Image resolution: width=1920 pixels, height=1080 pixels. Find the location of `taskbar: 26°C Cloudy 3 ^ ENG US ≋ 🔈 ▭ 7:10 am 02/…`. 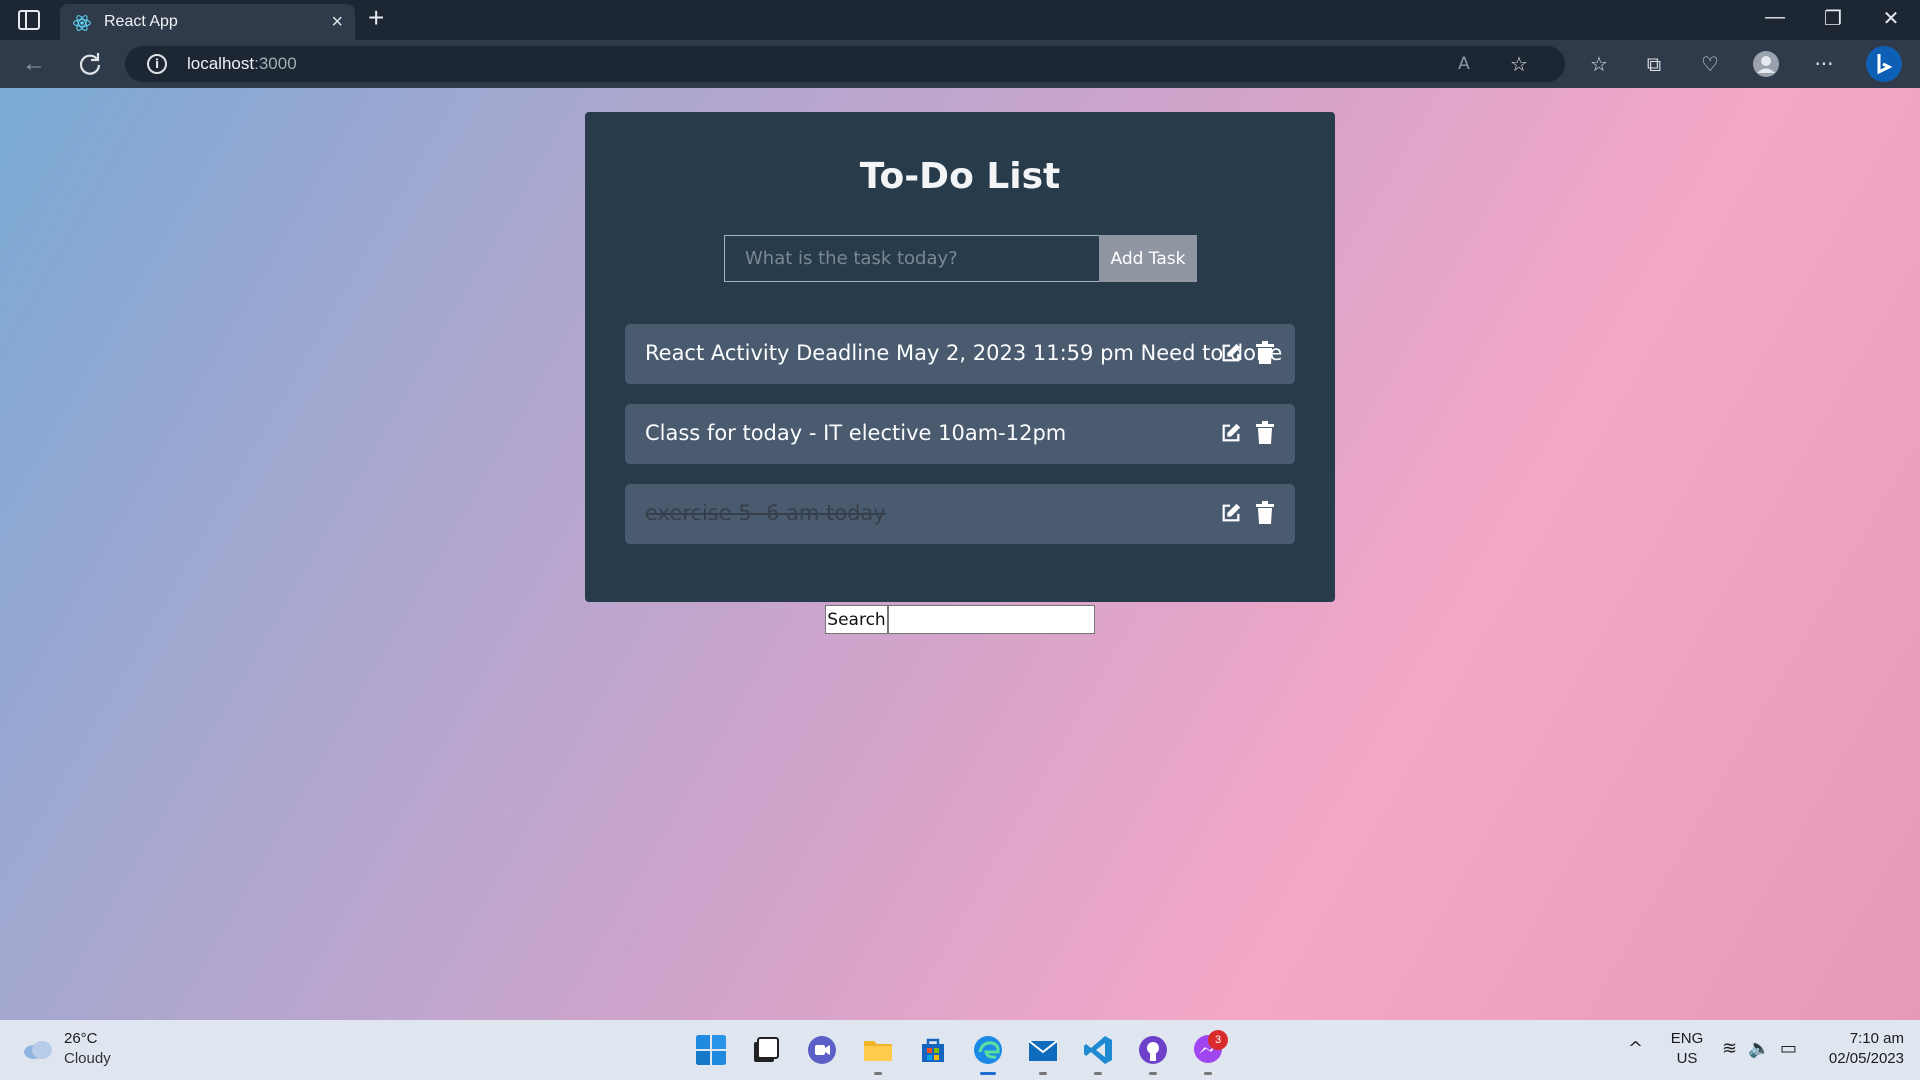

taskbar: 26°C Cloudy 3 ^ ENG US ≋ 🔈 ▭ 7:10 am 02/… is located at coordinates (960, 1050).